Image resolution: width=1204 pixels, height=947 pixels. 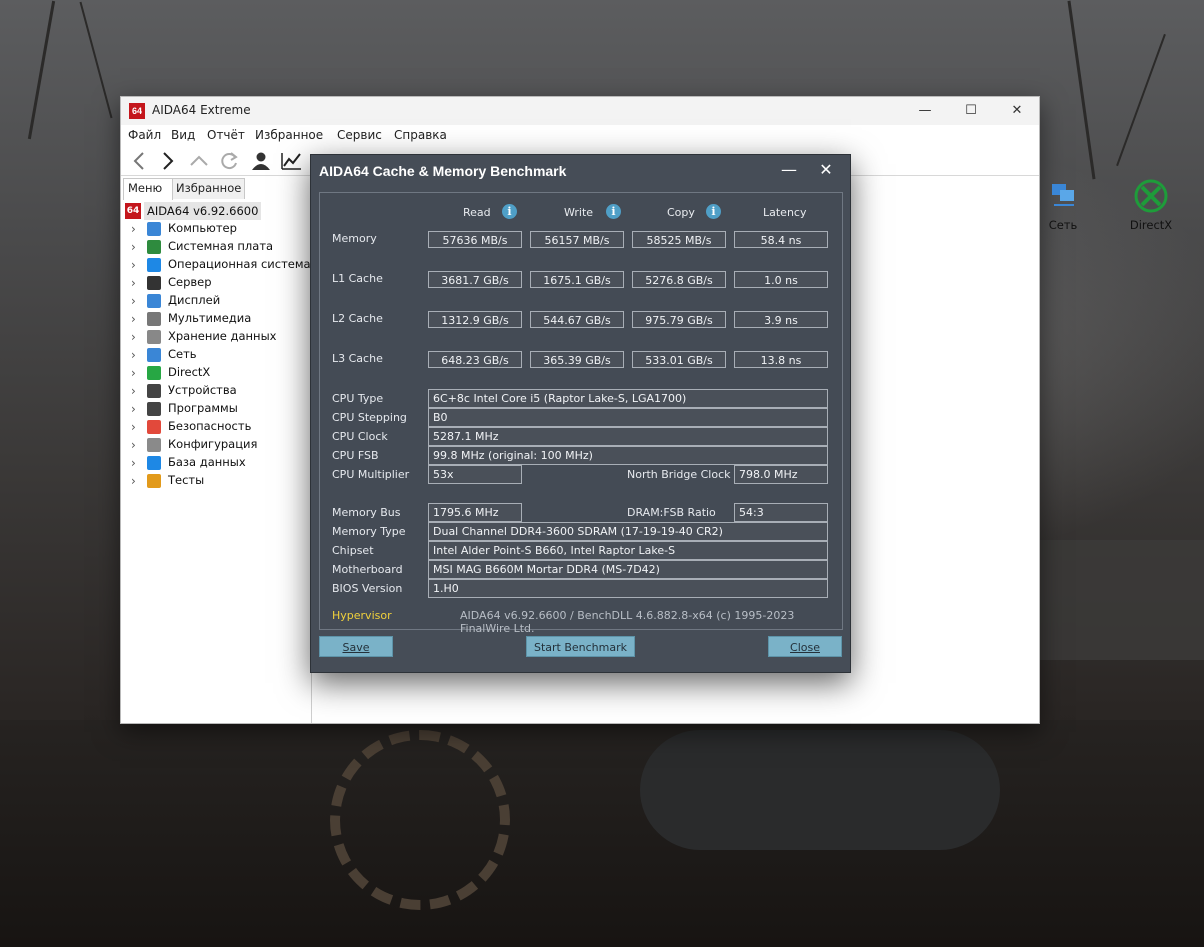 What do you see at coordinates (217, 337) in the screenshot?
I see `tree-item: › Хранение данных` at bounding box center [217, 337].